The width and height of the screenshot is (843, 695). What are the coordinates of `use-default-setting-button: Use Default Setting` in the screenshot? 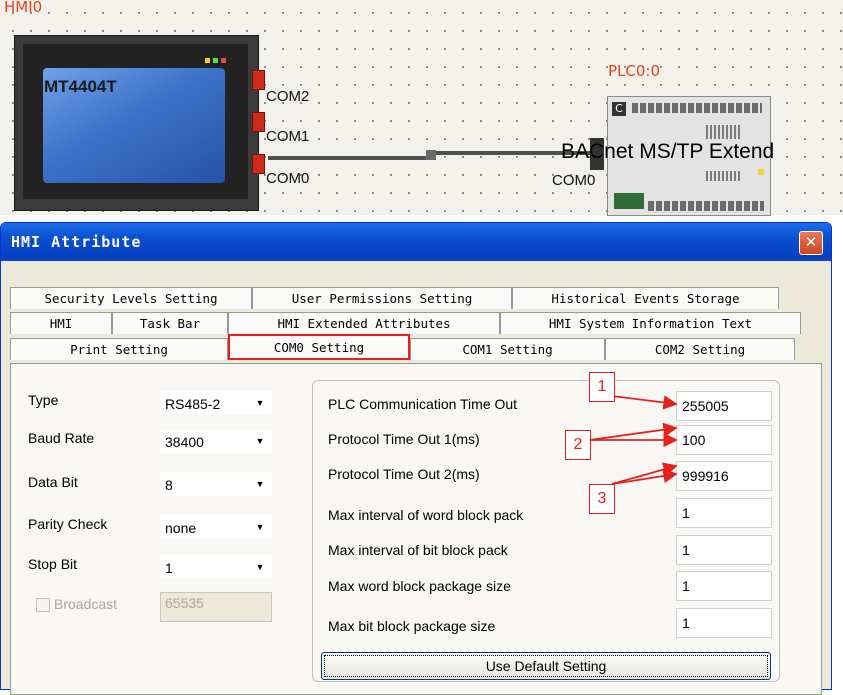 It's located at (546, 666).